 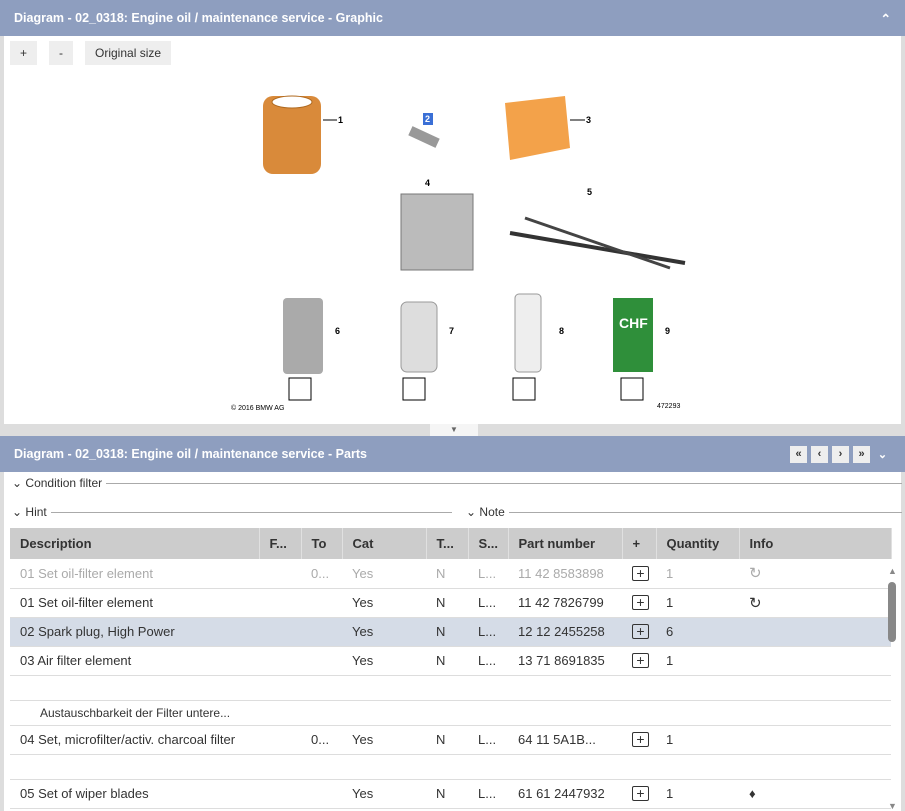 I want to click on scrollbar-thumb, so click(x=892, y=612).